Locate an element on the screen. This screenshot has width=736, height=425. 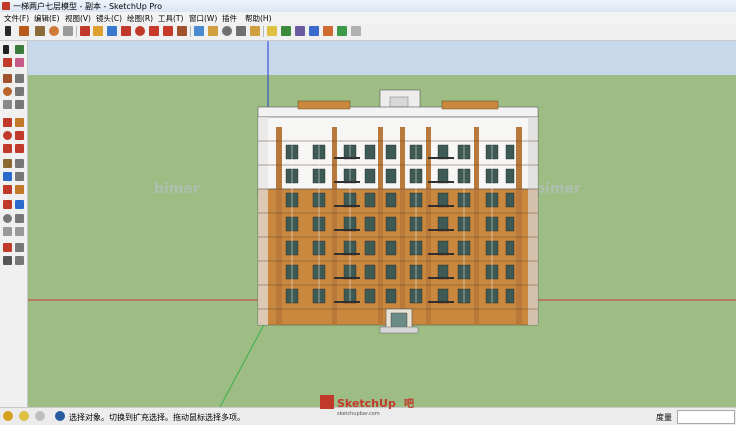
status-hint: 选择对象。切换到扩充选择。拖动鼠标选择多项。 is located at coordinates (157, 417).